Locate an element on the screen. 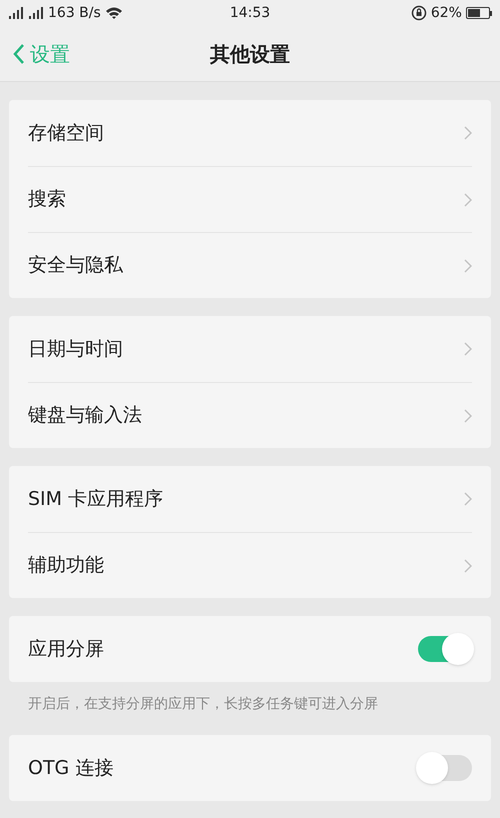  settings-row: 存储空间 is located at coordinates (250, 133).